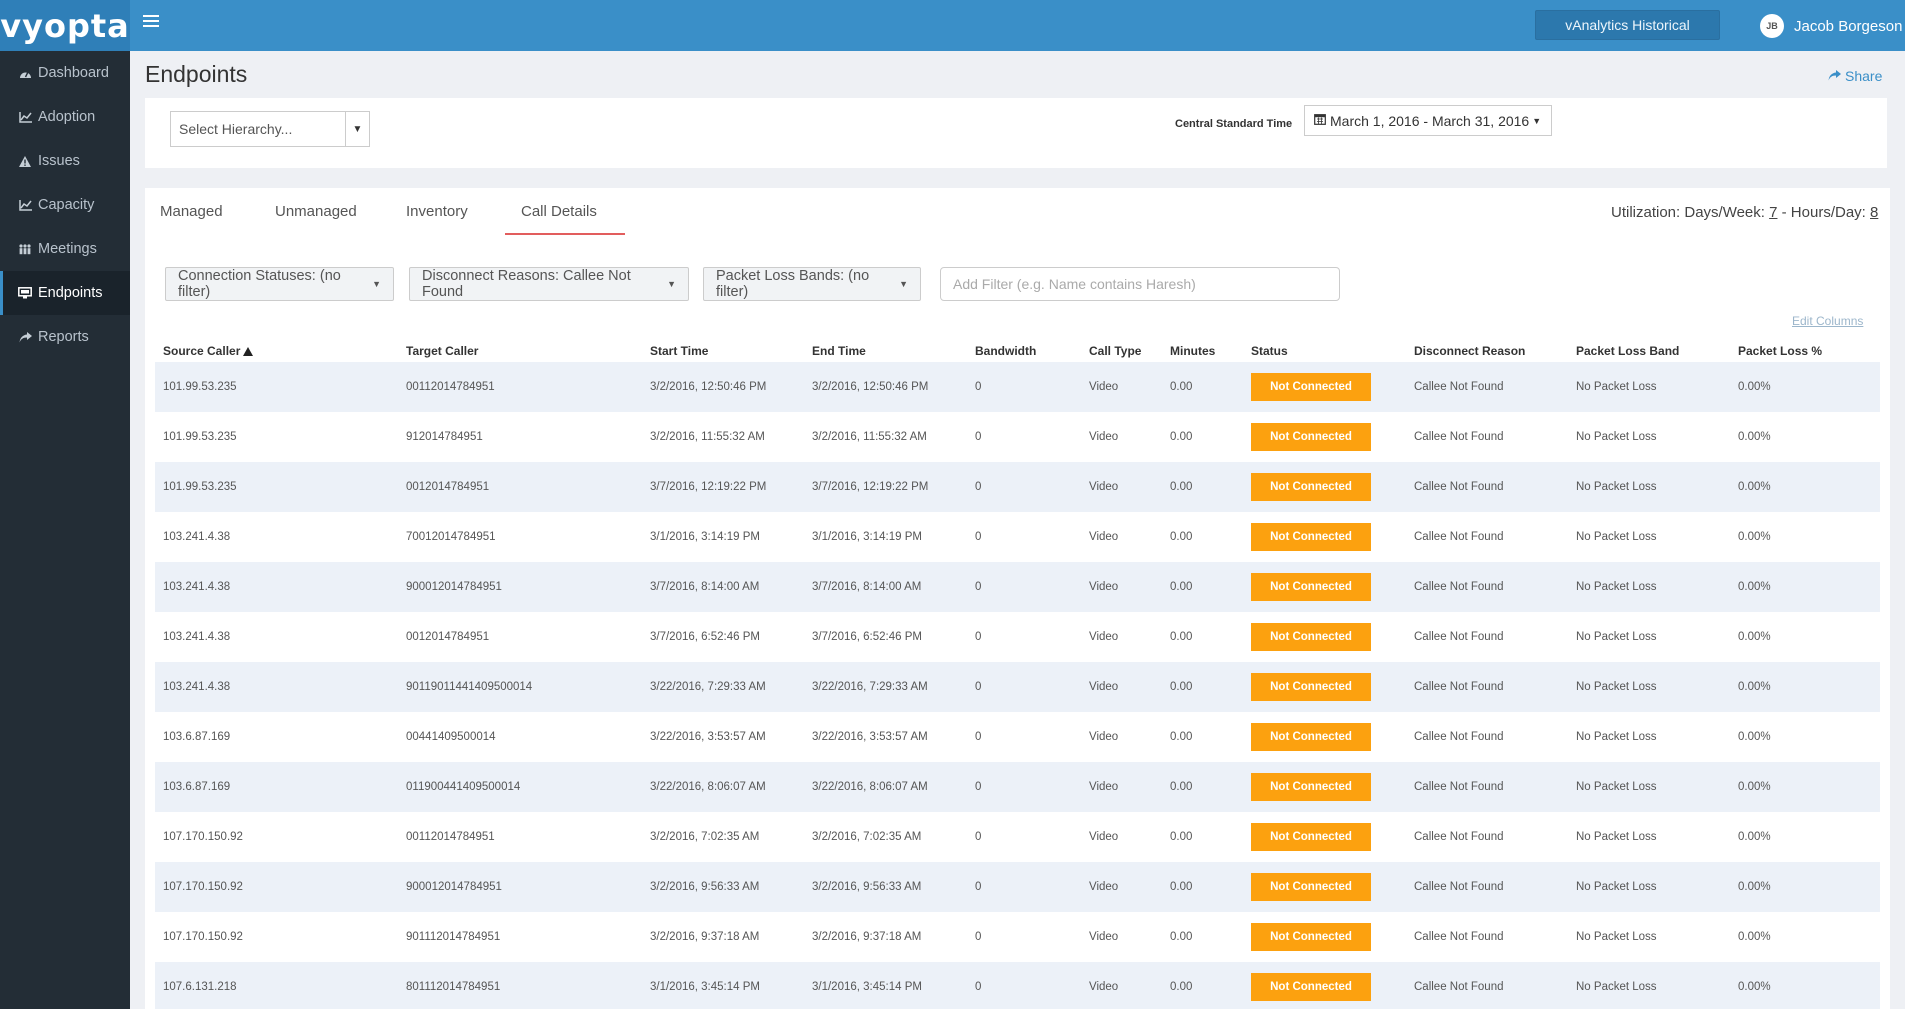 This screenshot has height=1009, width=1905. I want to click on hamburger-menu-icon, so click(151, 23).